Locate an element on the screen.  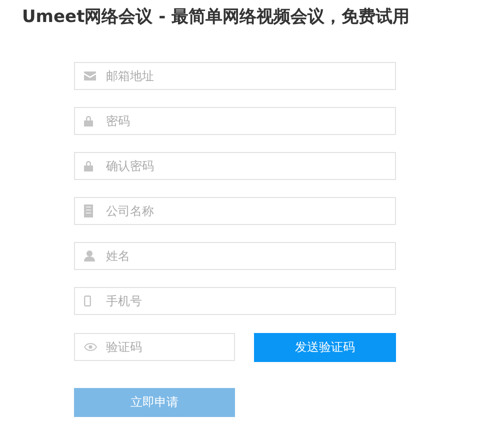
person-icon is located at coordinates (89, 256).